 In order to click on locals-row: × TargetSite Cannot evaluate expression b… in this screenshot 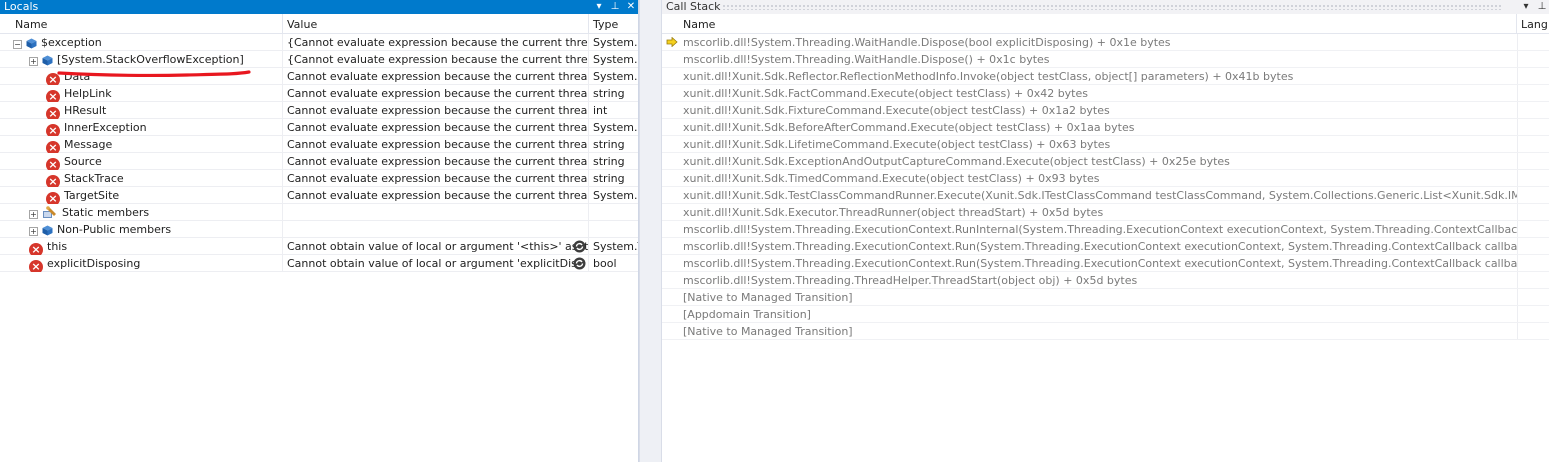, I will do `click(319, 195)`.